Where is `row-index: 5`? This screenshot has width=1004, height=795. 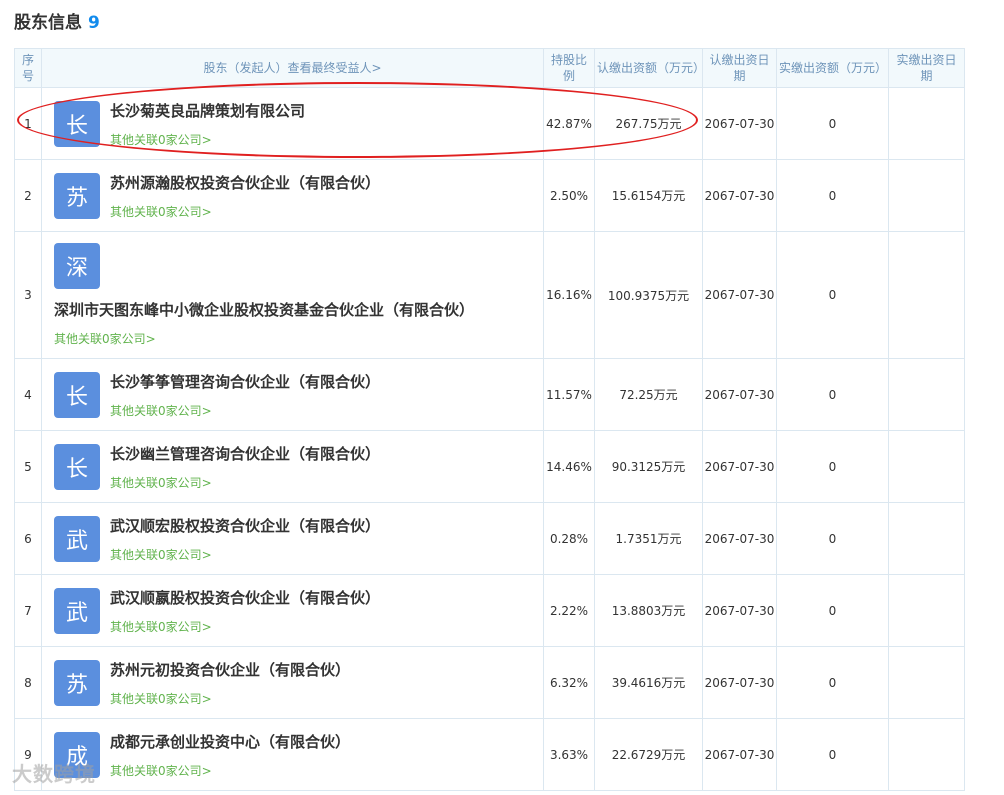 row-index: 5 is located at coordinates (28, 466).